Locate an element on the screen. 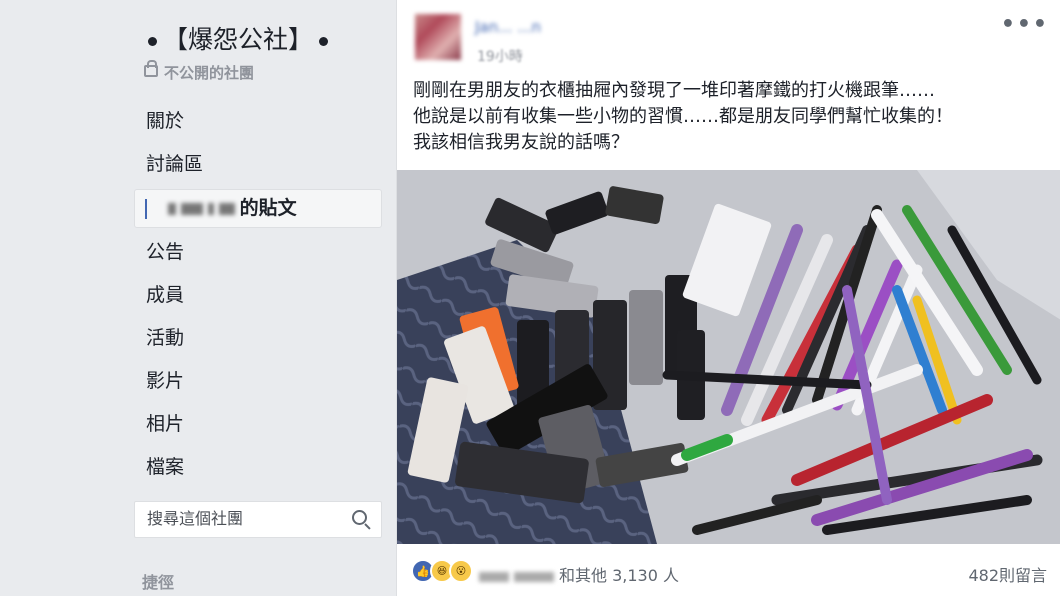 The width and height of the screenshot is (1060, 596). nav-item-discussion: 討論區 is located at coordinates (258, 164).